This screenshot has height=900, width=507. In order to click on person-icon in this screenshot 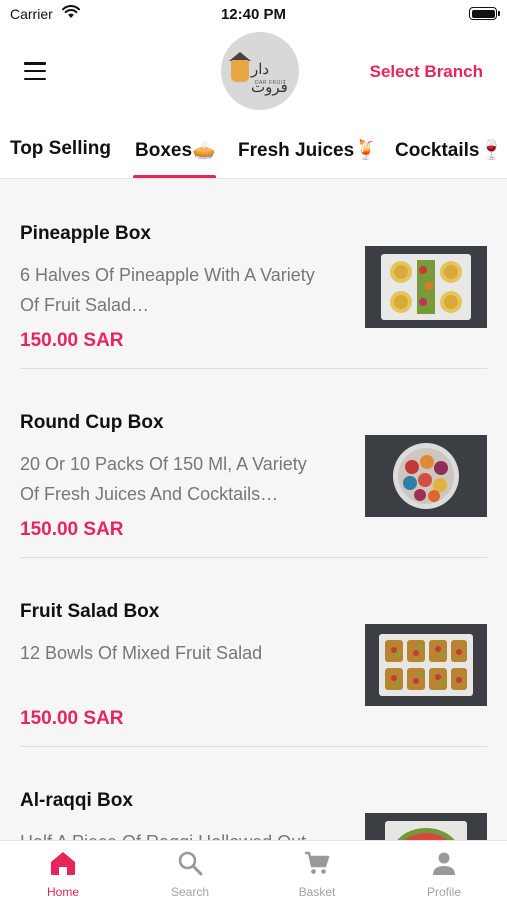, I will do `click(444, 863)`.